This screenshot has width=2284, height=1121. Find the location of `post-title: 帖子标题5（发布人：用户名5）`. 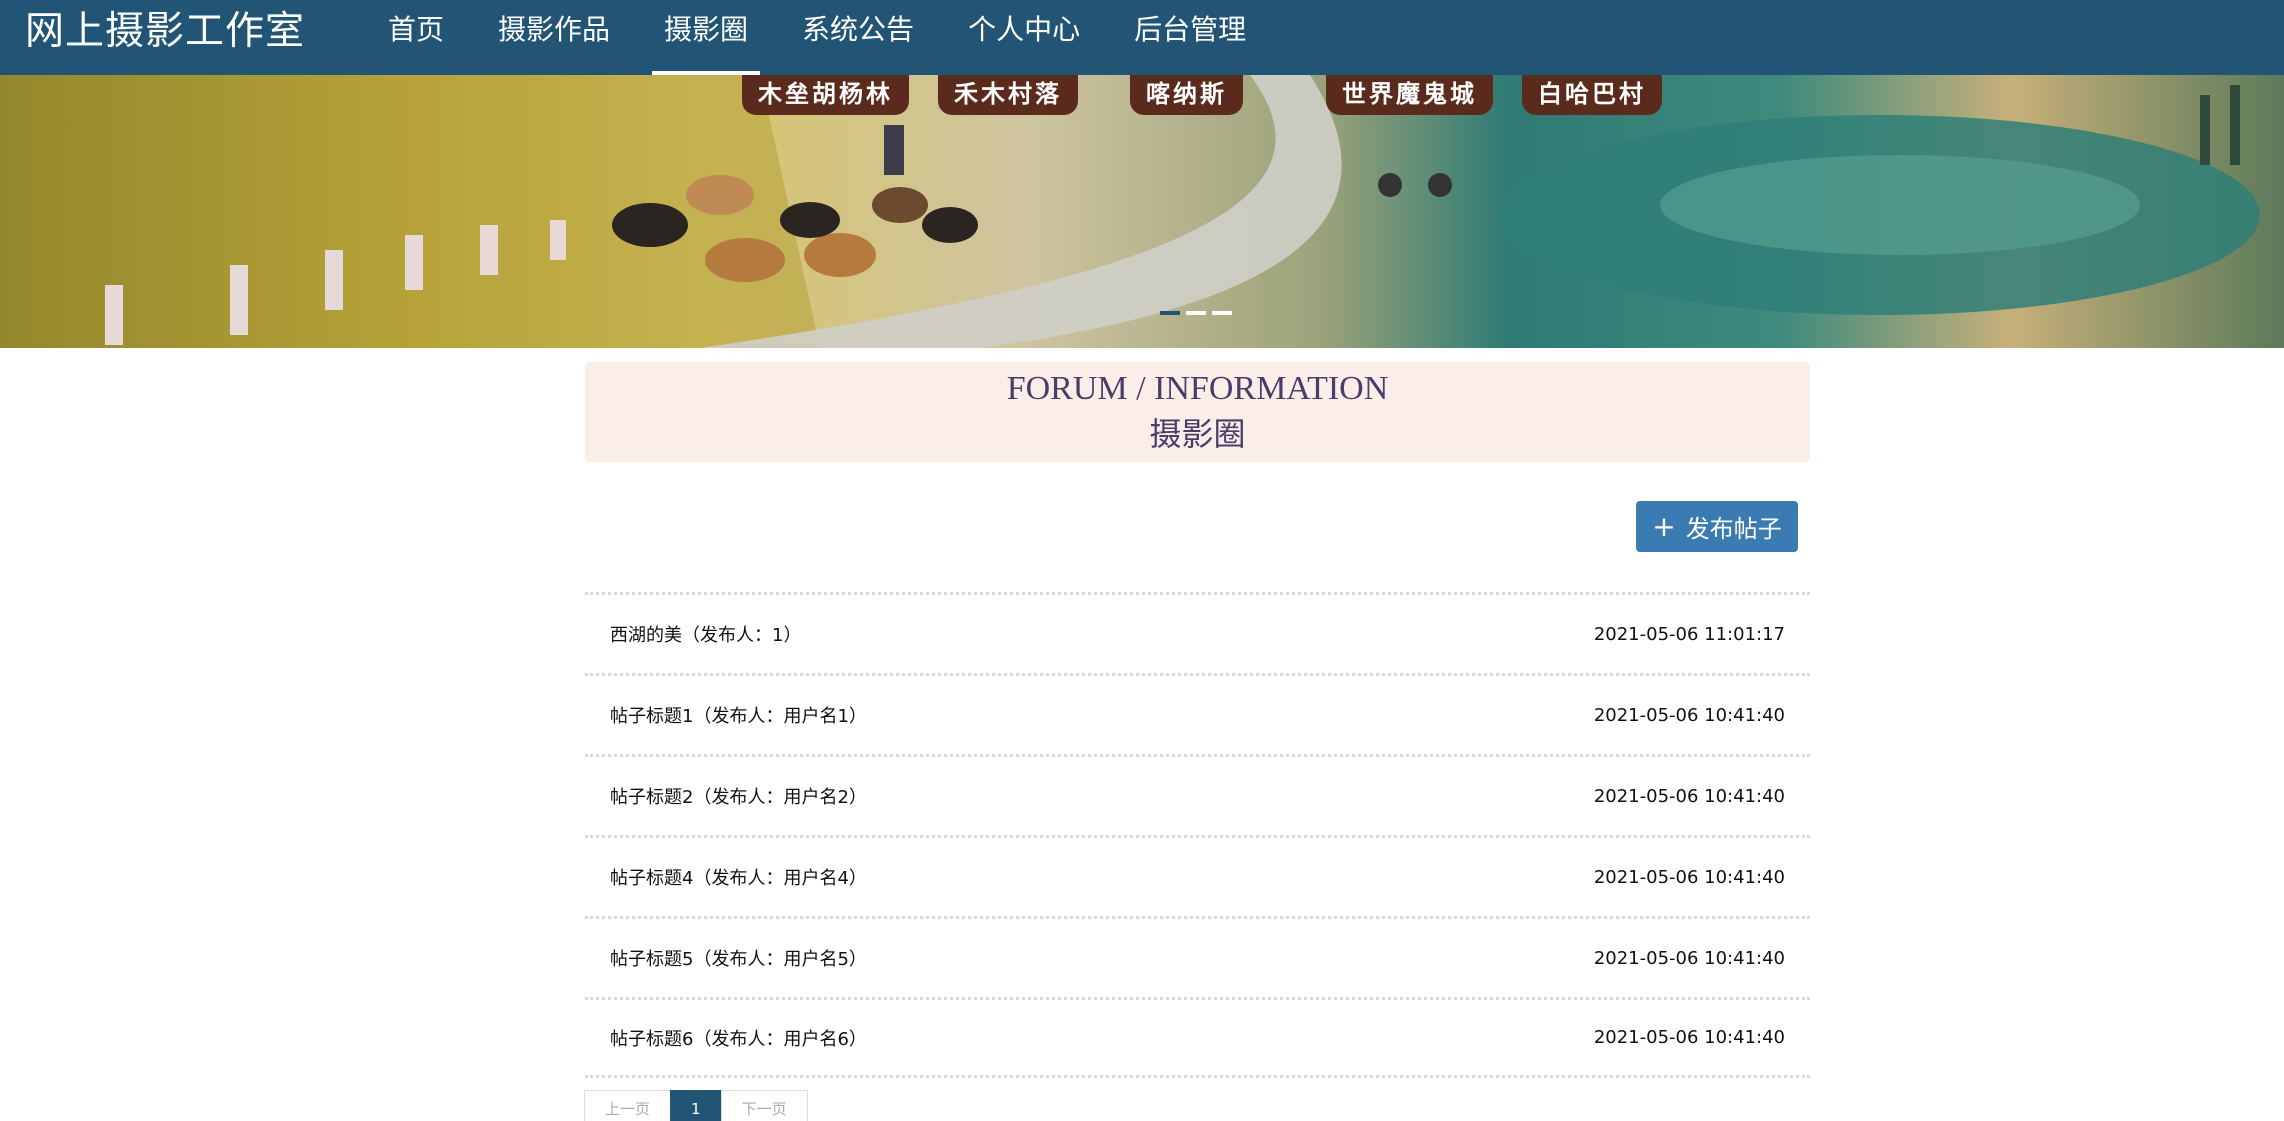

post-title: 帖子标题5（发布人：用户名5） is located at coordinates (738, 958).